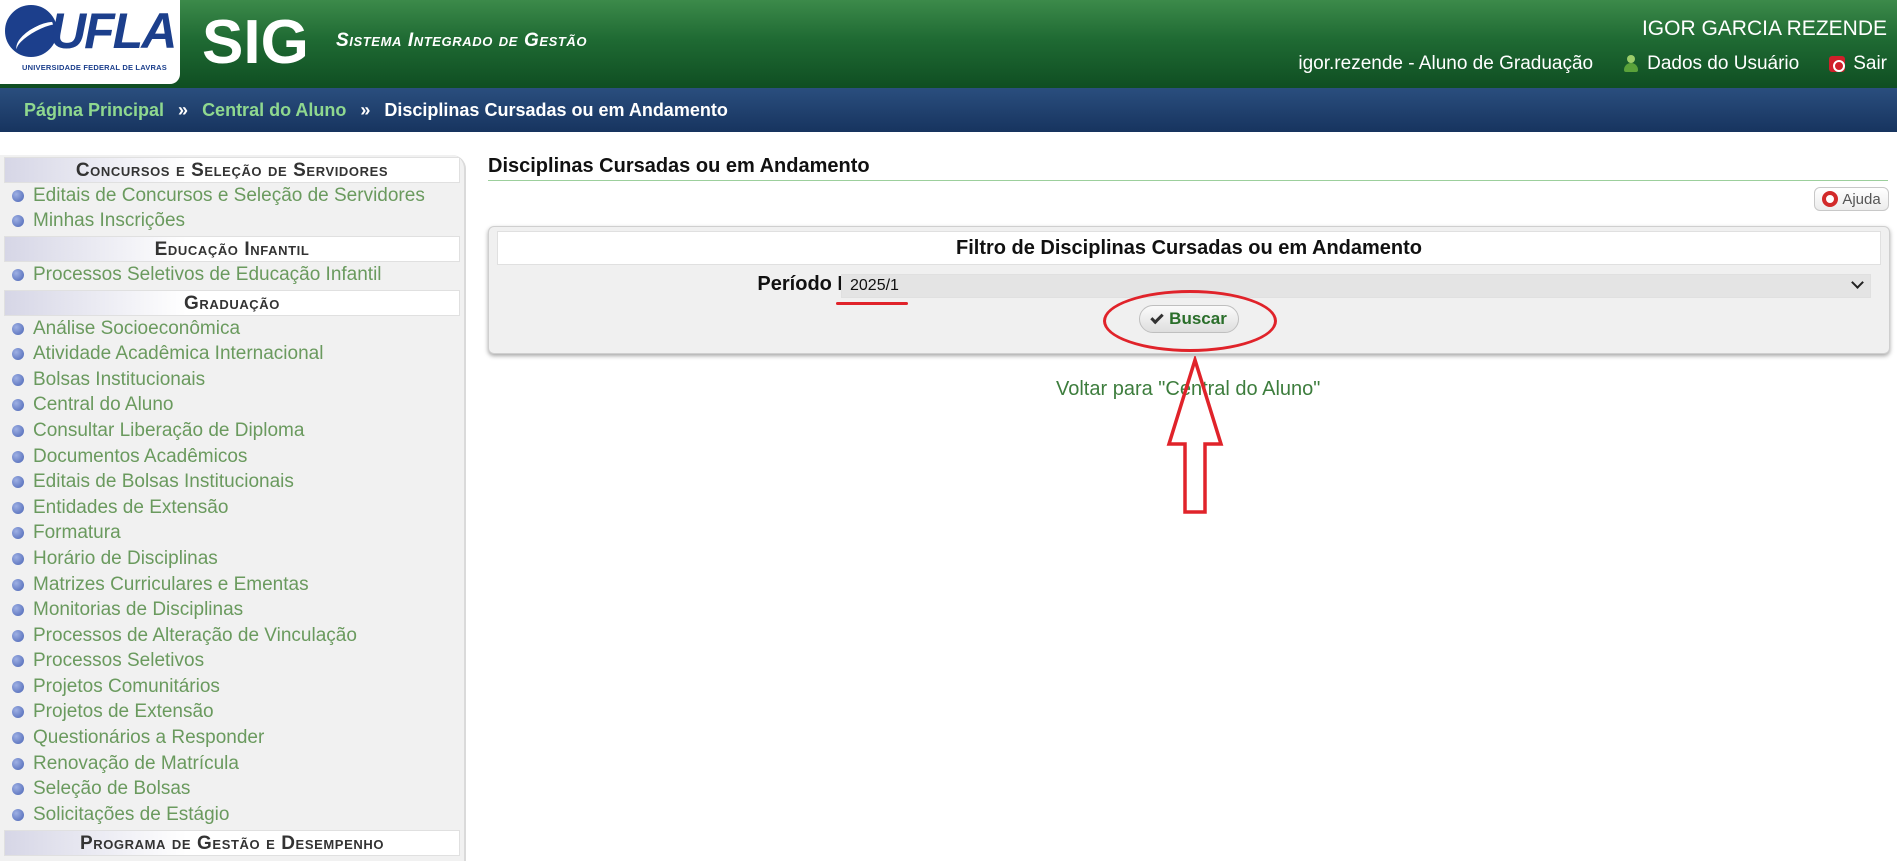 The width and height of the screenshot is (1897, 861). Describe the element at coordinates (462, 40) in the screenshot. I see `system-full-name: Sistema Integrado de Gestão` at that location.